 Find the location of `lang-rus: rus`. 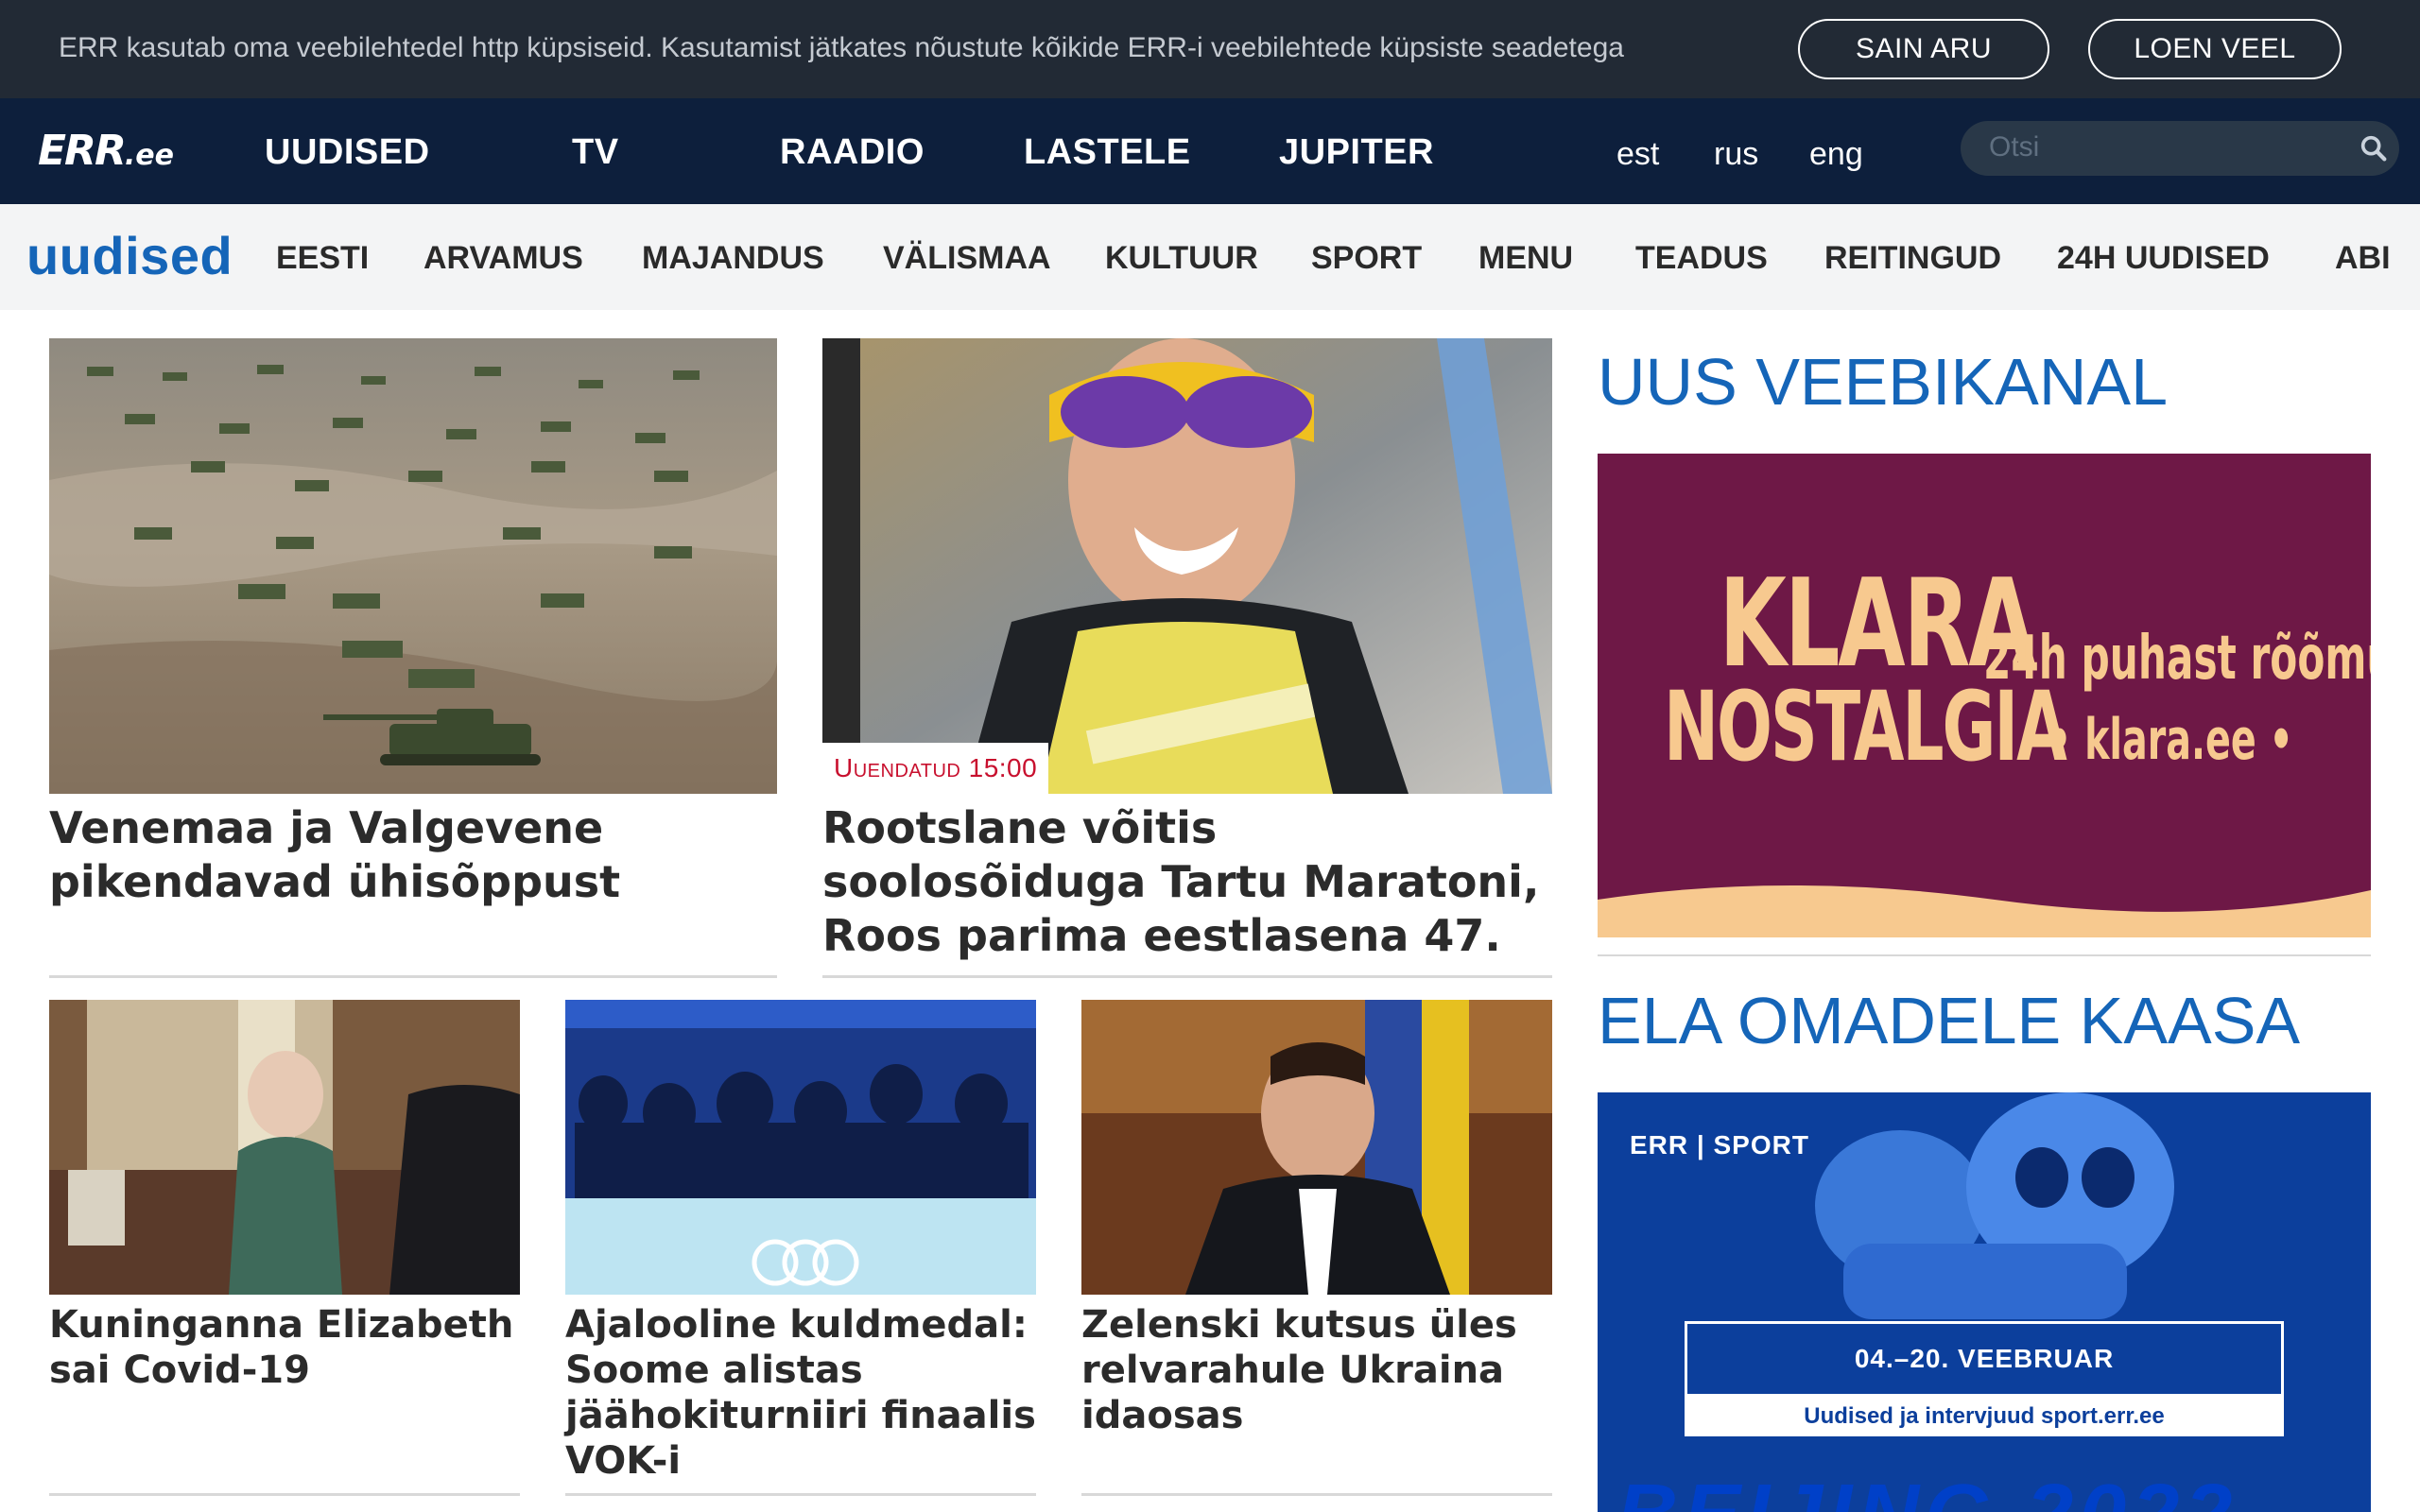

lang-rus: rus is located at coordinates (1736, 154).